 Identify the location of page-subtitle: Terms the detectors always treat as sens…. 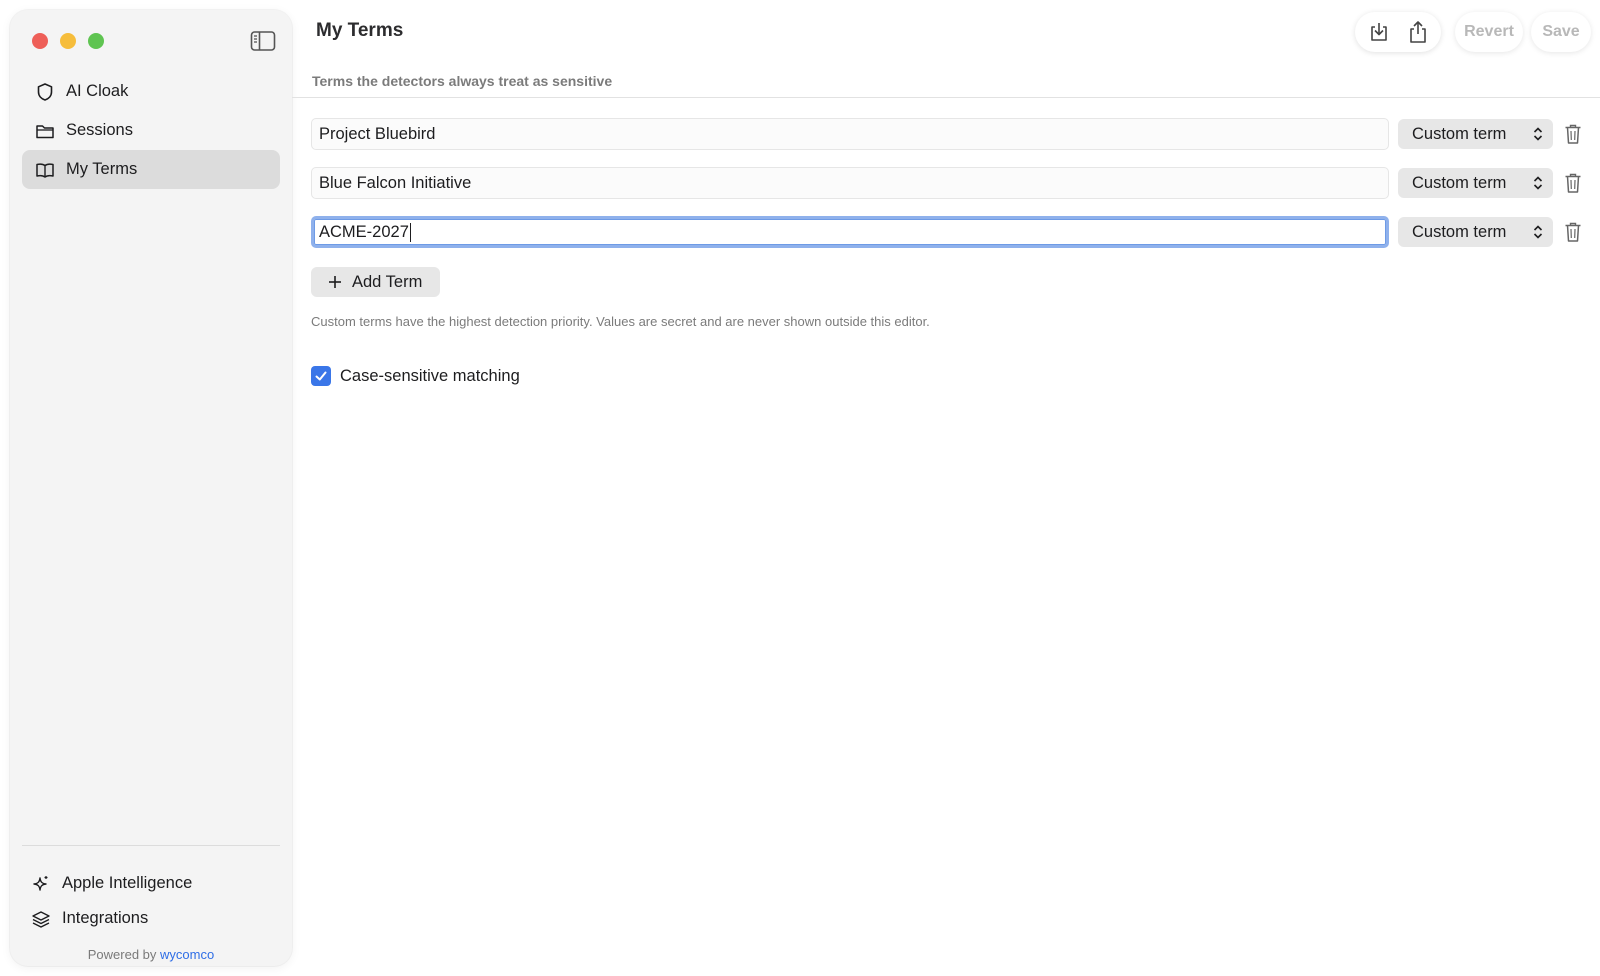
(462, 81).